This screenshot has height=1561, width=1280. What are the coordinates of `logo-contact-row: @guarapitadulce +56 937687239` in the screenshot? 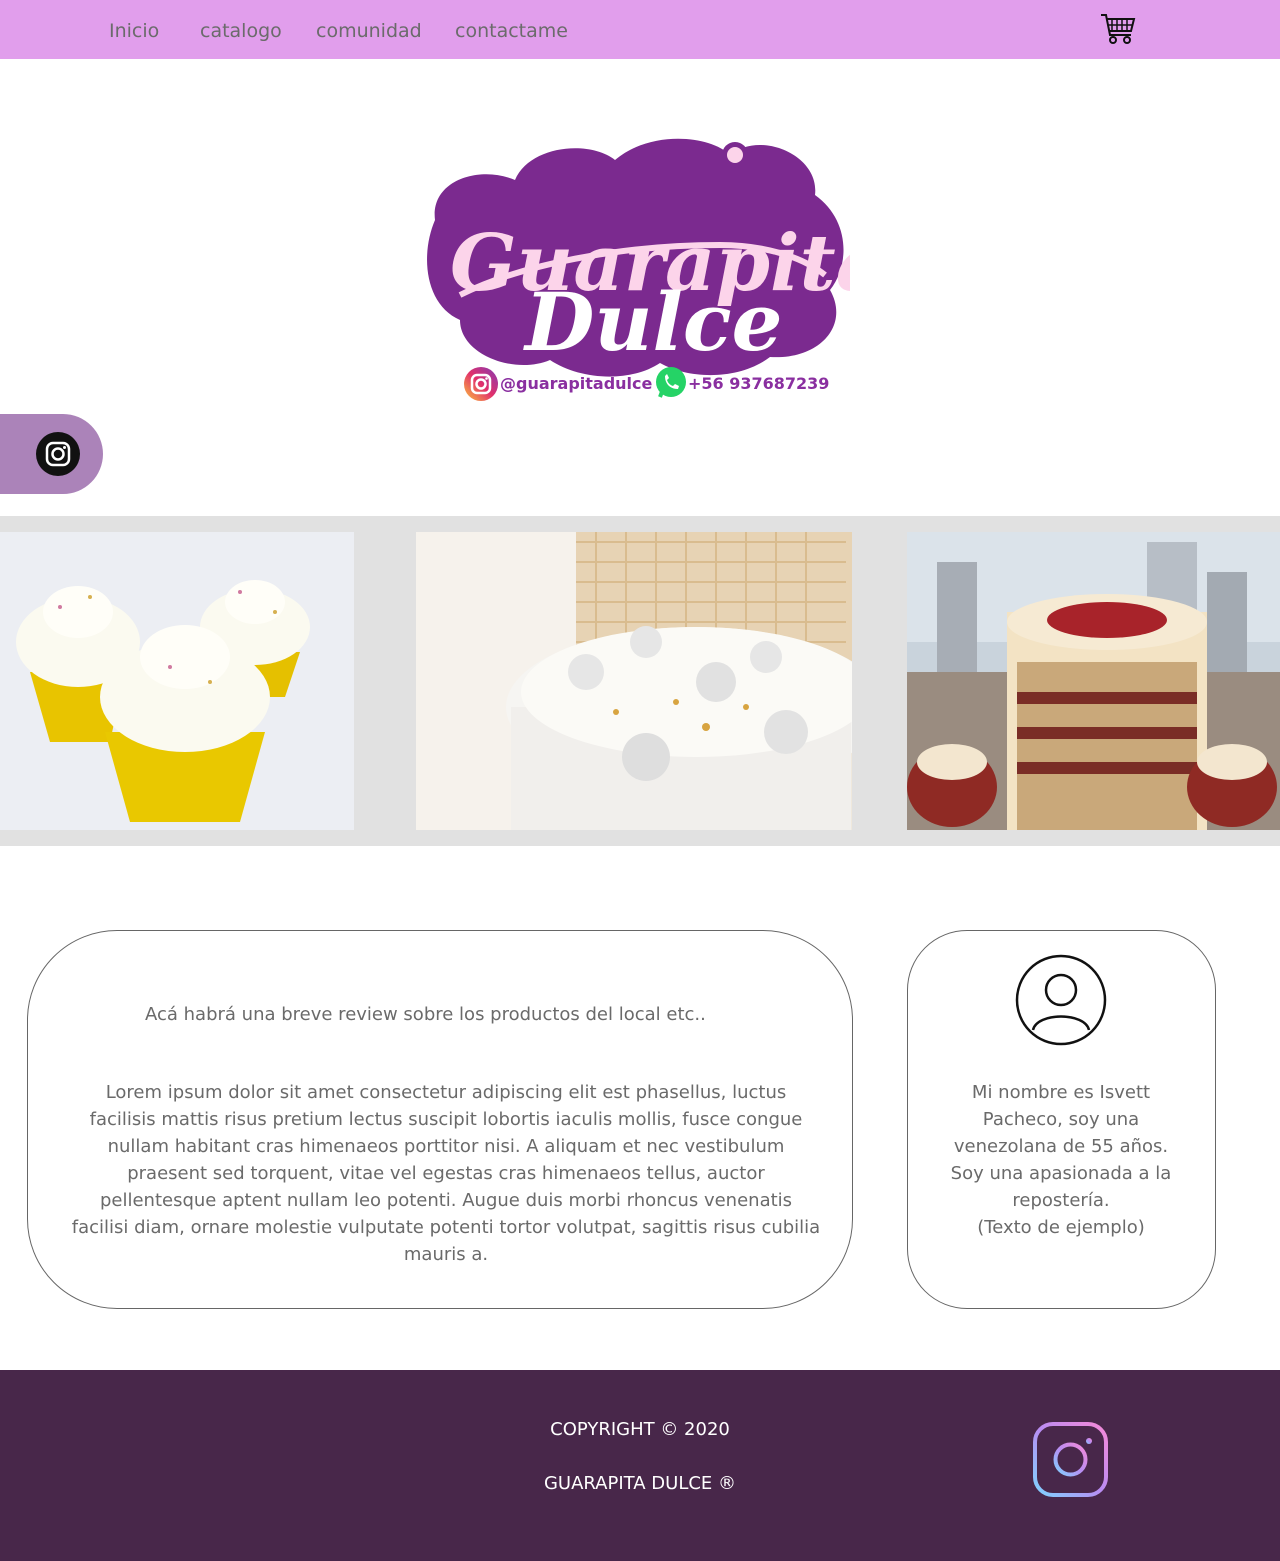 It's located at (650, 384).